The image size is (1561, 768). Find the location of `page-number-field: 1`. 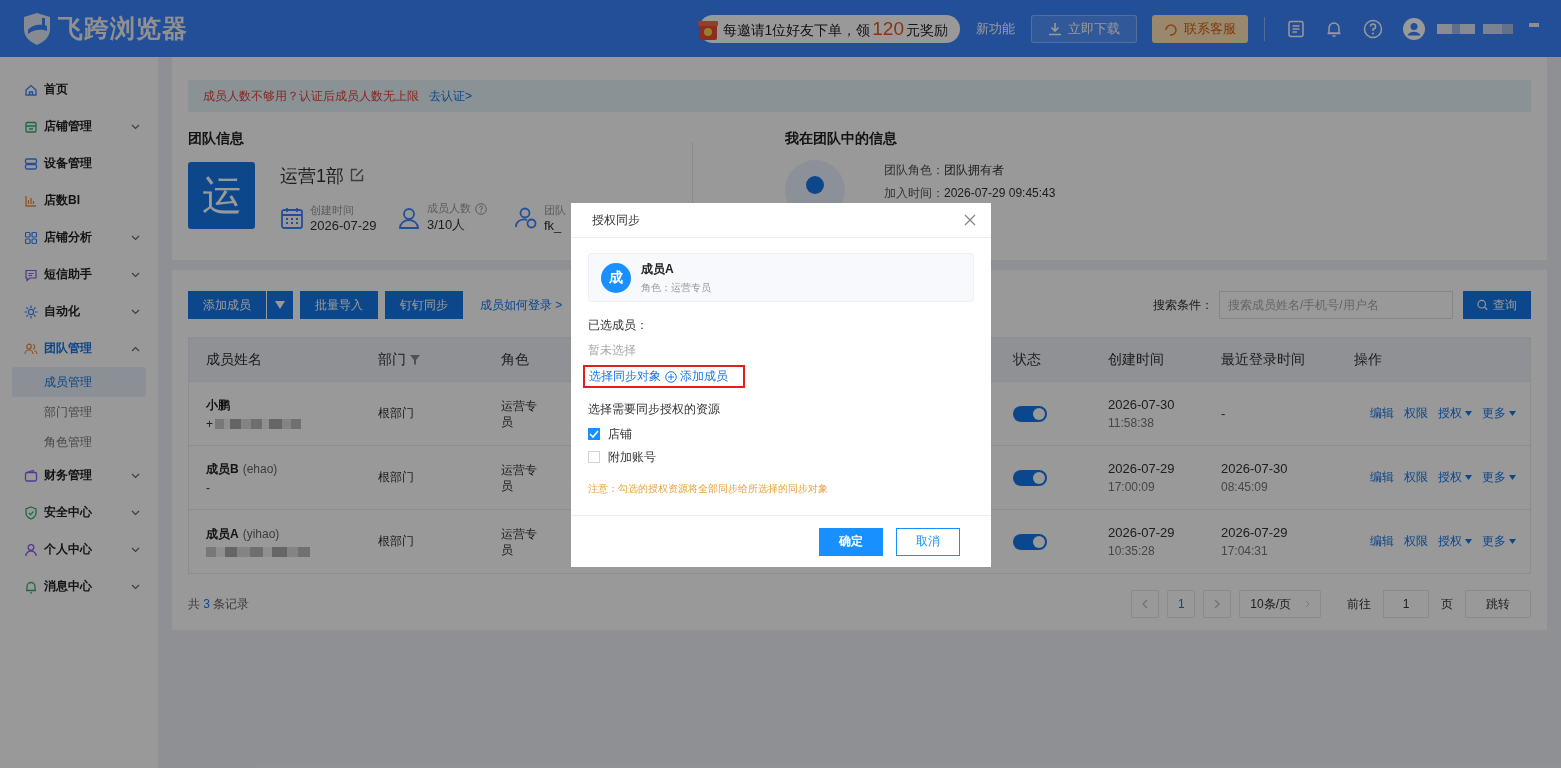

page-number-field: 1 is located at coordinates (1406, 604).